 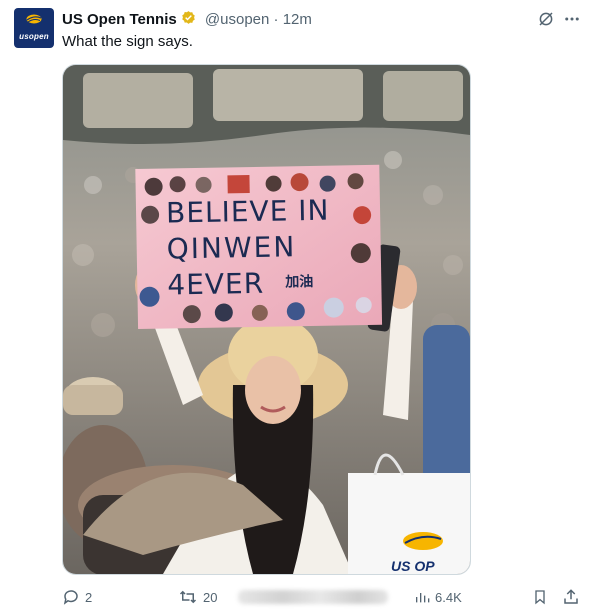 I want to click on views-count: 6.4K, so click(x=448, y=597).